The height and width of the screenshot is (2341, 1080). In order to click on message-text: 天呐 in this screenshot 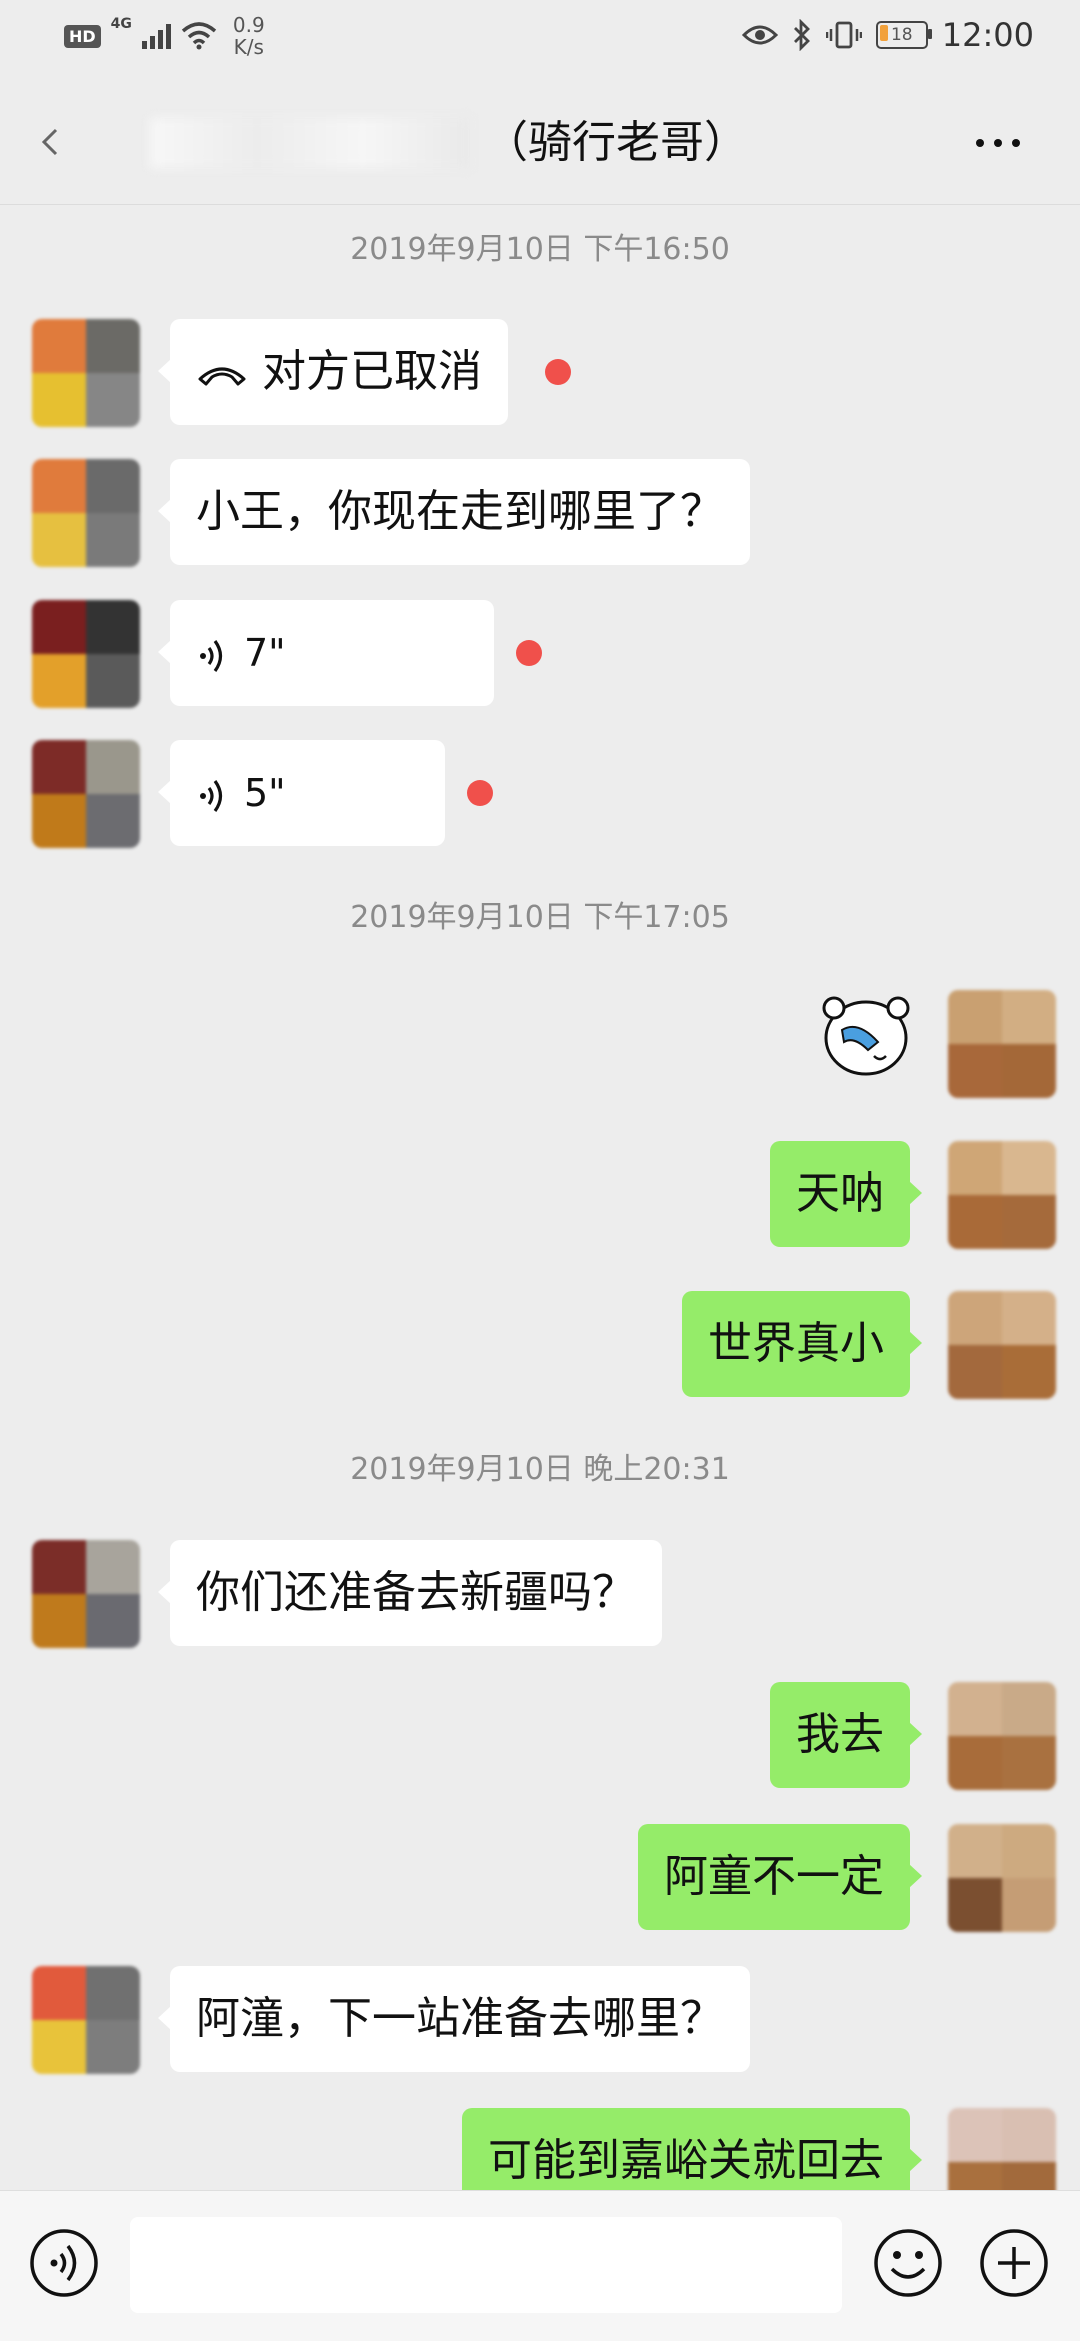, I will do `click(840, 1193)`.